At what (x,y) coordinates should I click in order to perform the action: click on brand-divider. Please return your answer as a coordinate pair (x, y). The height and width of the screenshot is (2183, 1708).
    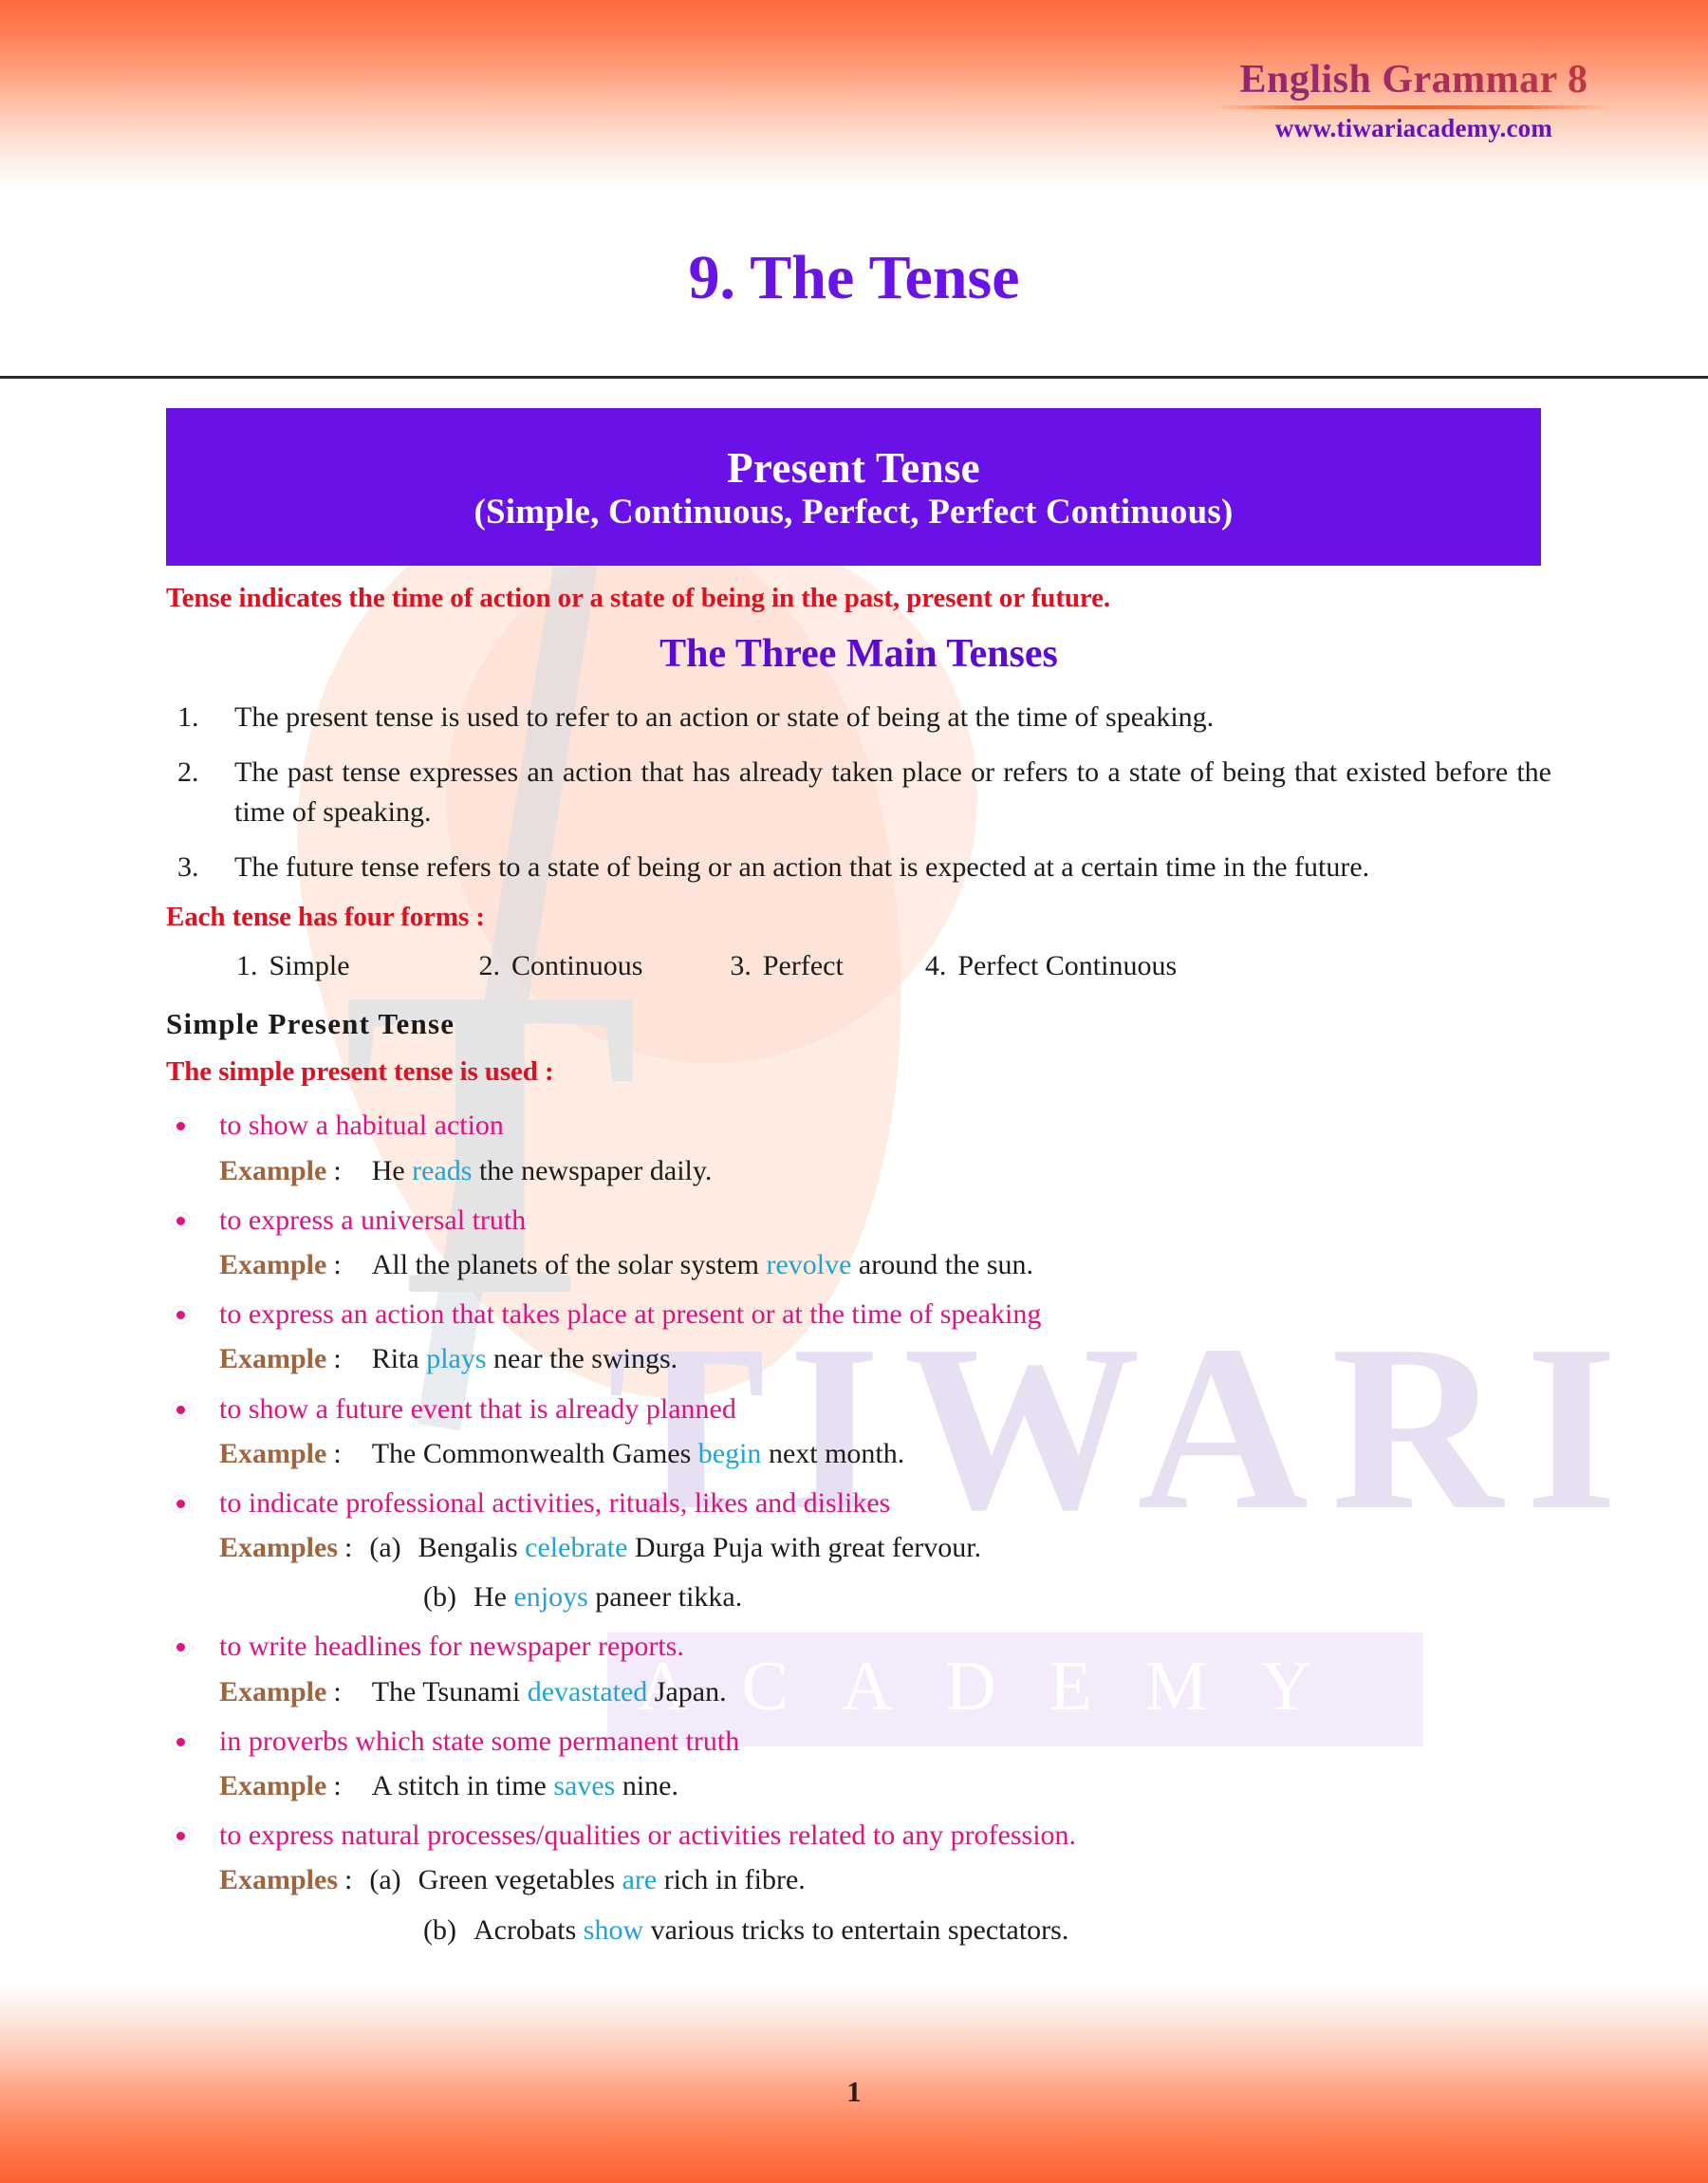
    Looking at the image, I should click on (1414, 107).